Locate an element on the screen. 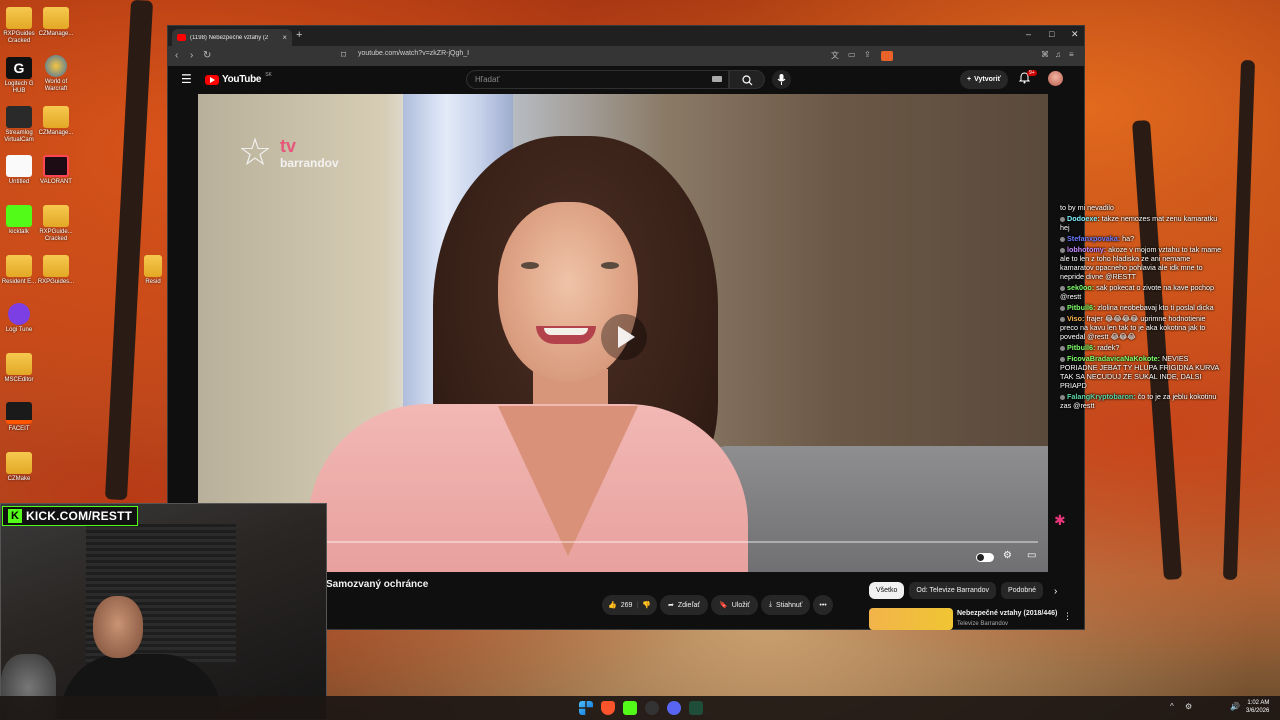  desktop-icon-rxpguides-cracked: RXPGuides Cracked is located at coordinates (19, 26).